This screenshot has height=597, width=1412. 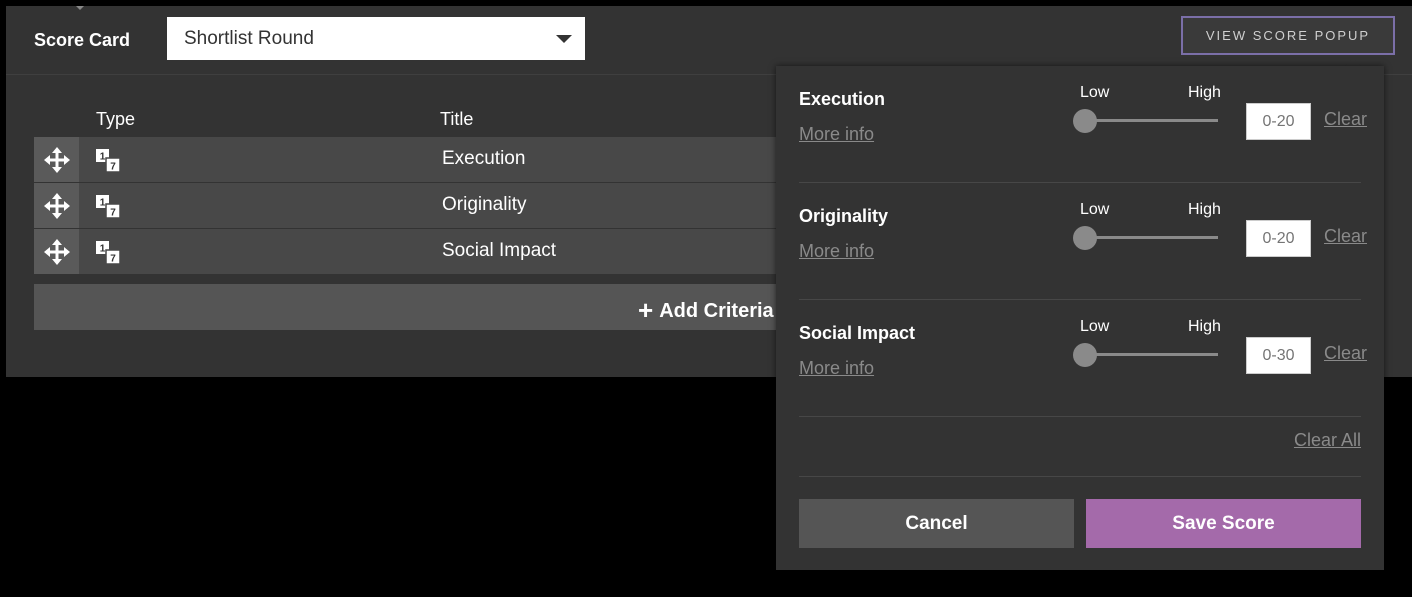 What do you see at coordinates (249, 38) in the screenshot?
I see `scorecard-select-value: Shortlist Round` at bounding box center [249, 38].